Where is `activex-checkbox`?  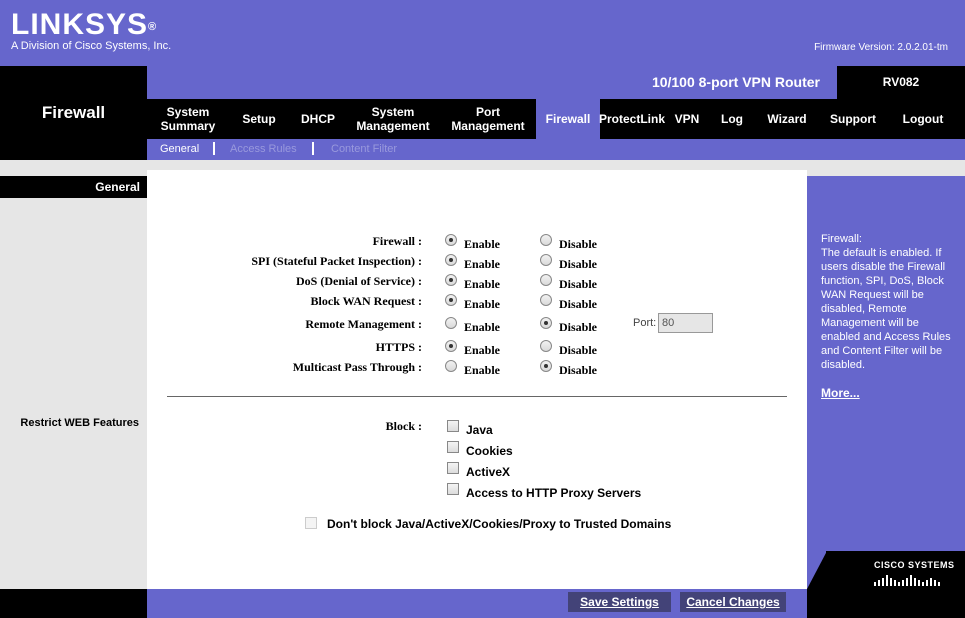
activex-checkbox is located at coordinates (453, 468).